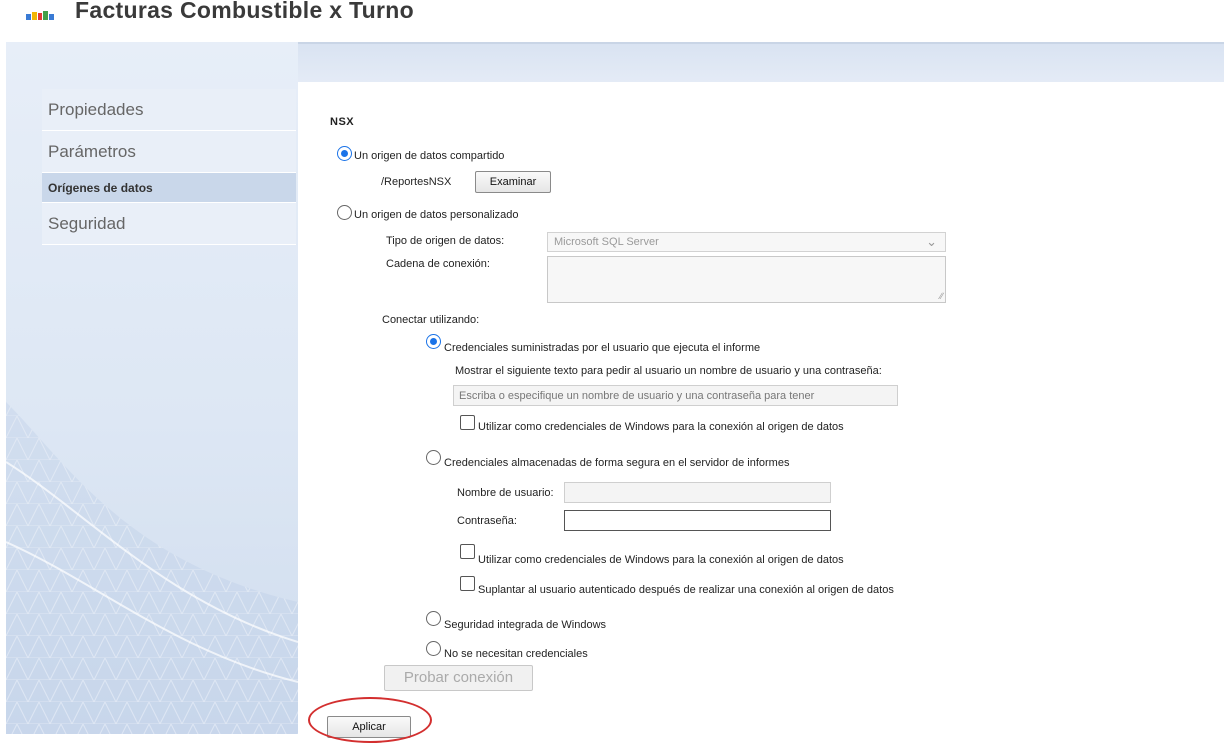 Image resolution: width=1224 pixels, height=743 pixels. Describe the element at coordinates (746, 279) in the screenshot. I see `connection-string-textarea: ∕∕` at that location.